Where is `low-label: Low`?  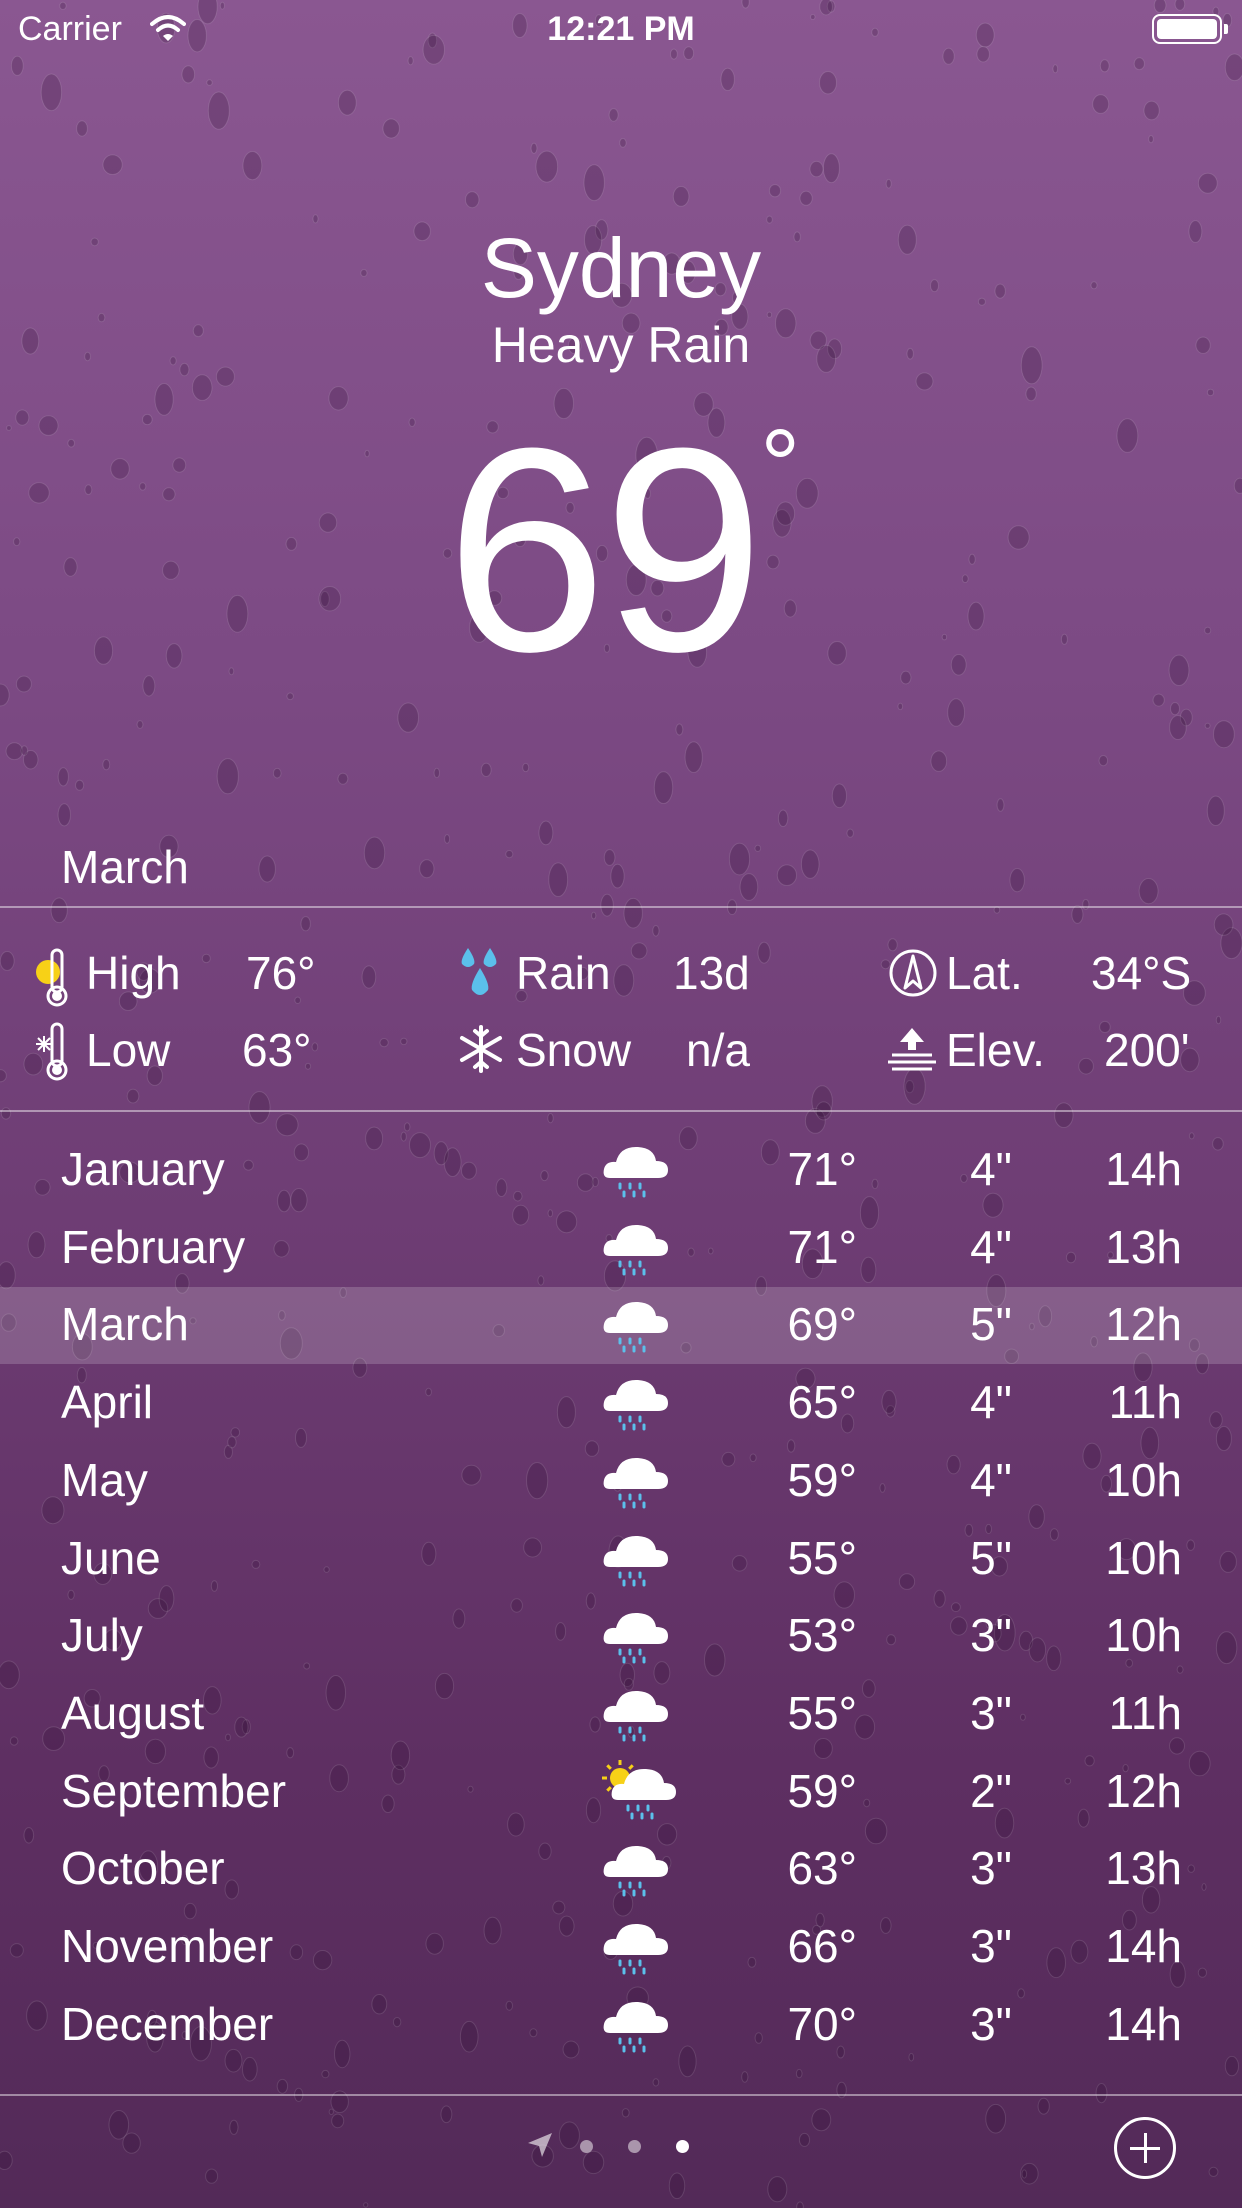 low-label: Low is located at coordinates (128, 1050).